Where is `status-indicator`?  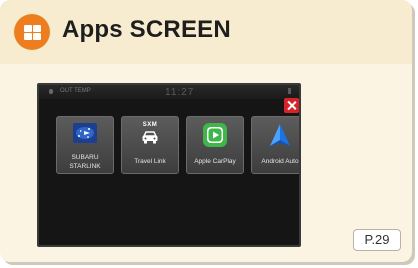 status-indicator is located at coordinates (289, 91).